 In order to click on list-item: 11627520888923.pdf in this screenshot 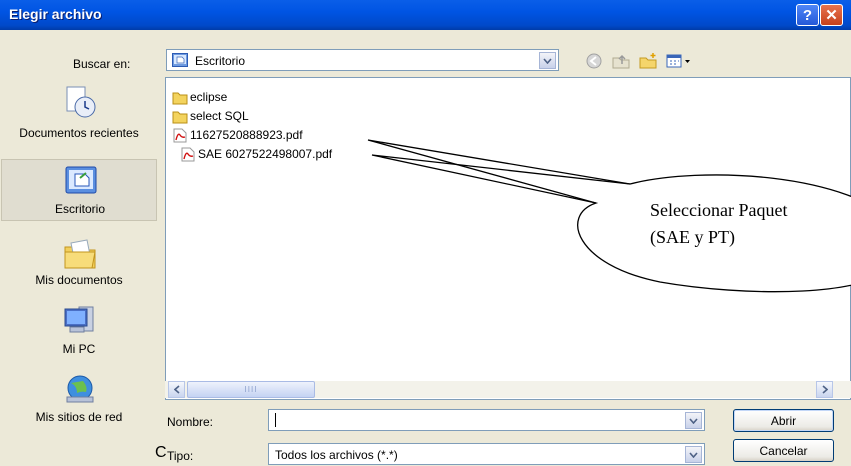, I will do `click(237, 135)`.